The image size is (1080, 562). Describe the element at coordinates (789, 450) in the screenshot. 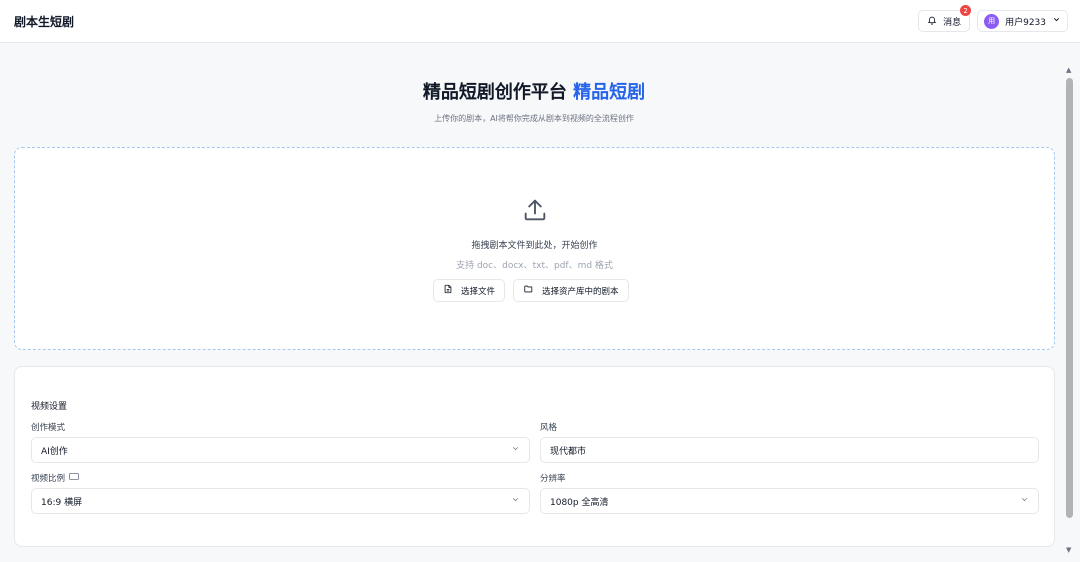

I see `style-input: 现代都市` at that location.